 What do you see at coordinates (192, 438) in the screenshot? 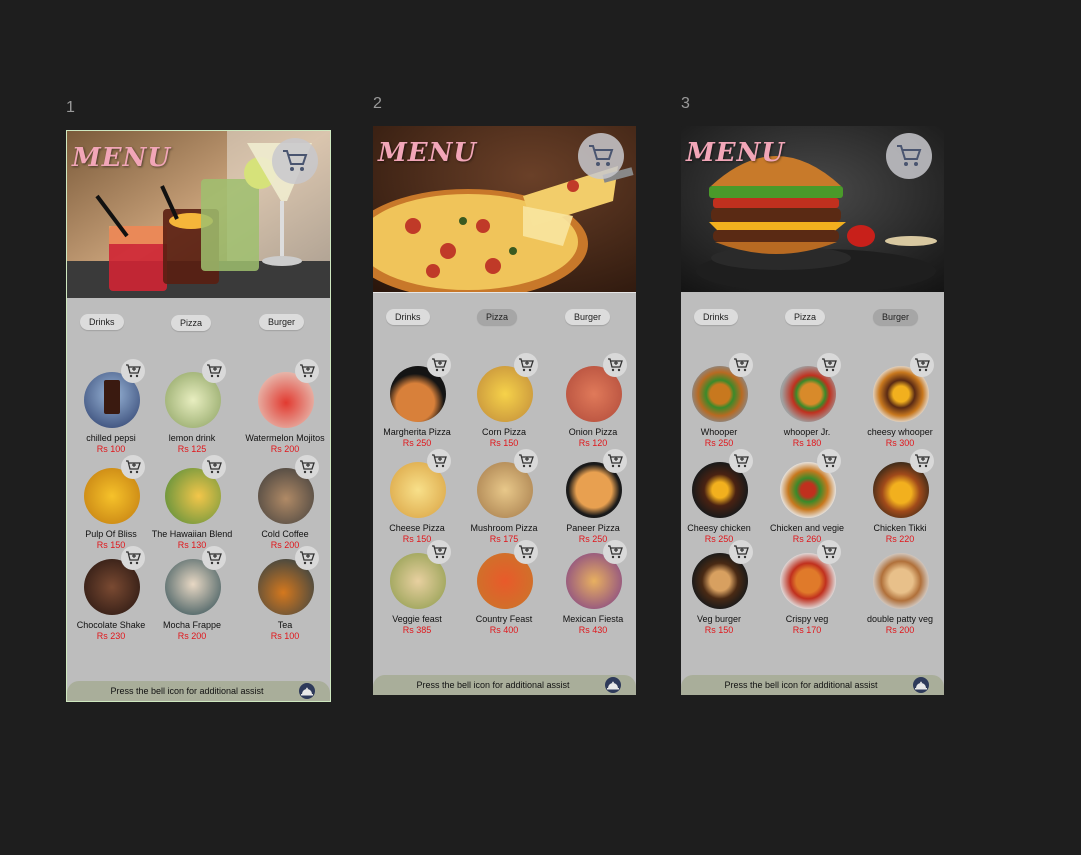
I see `item-name: lemon drink` at bounding box center [192, 438].